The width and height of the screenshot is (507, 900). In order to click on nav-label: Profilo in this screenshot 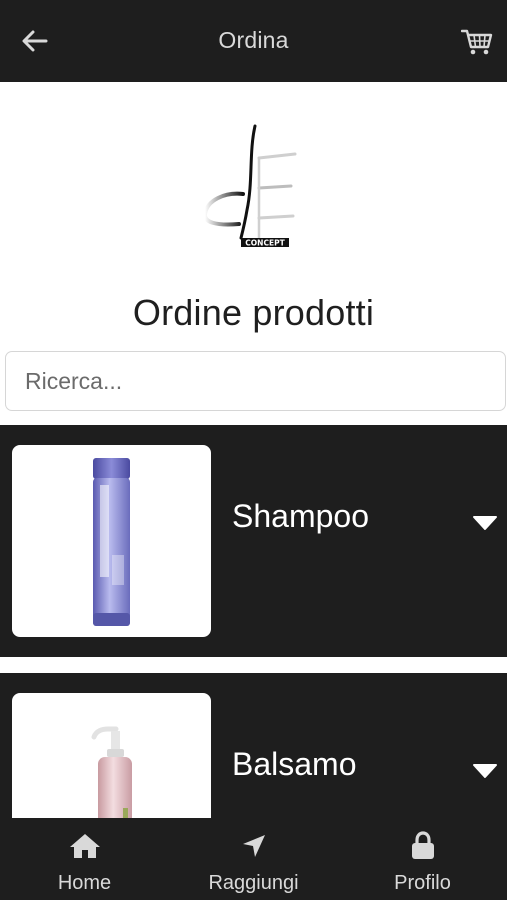, I will do `click(422, 883)`.